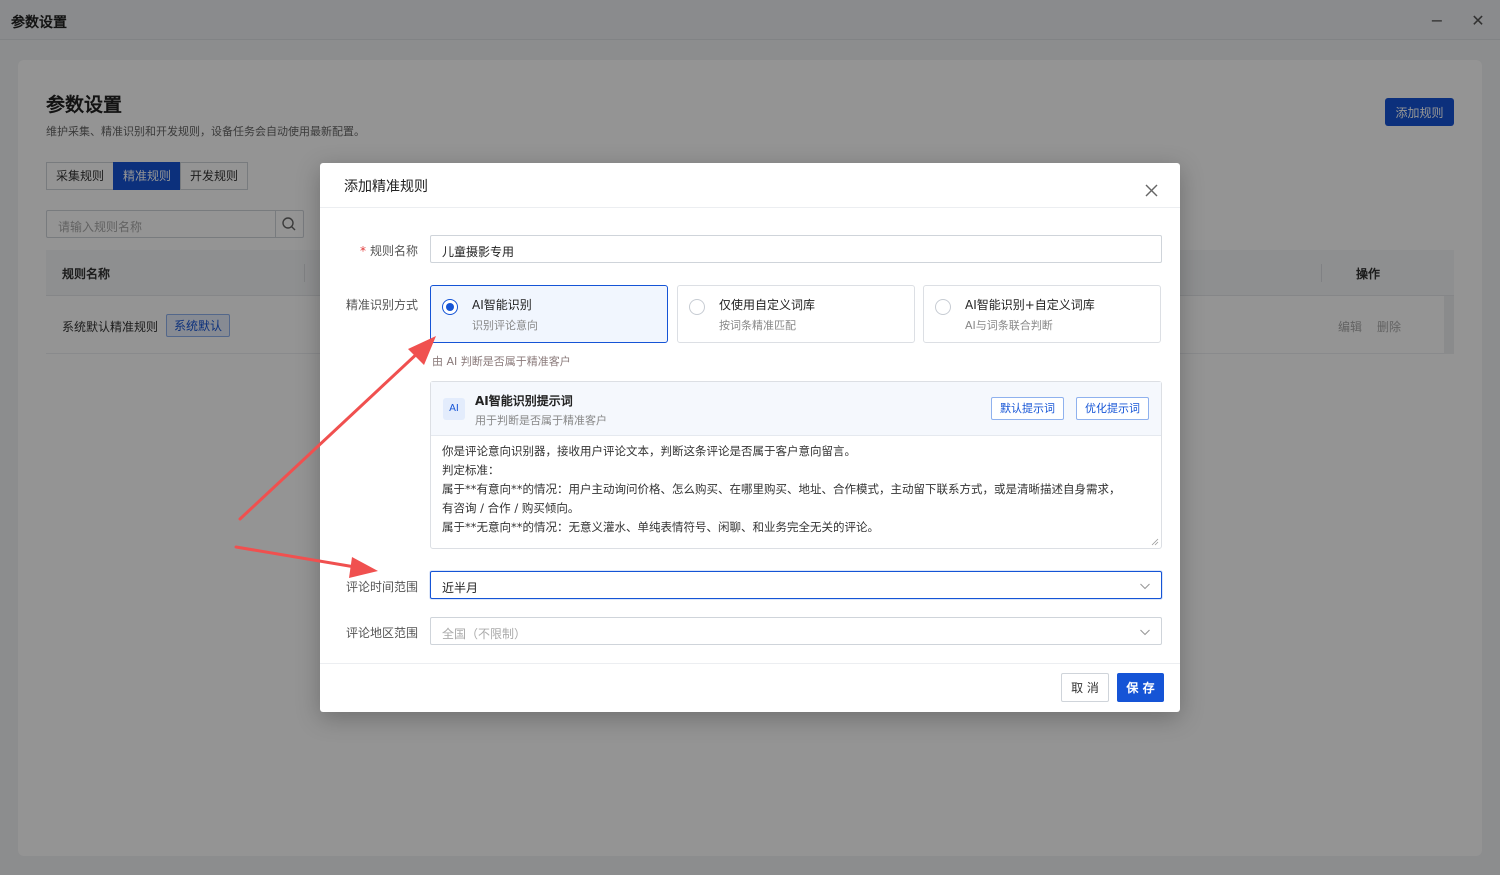  What do you see at coordinates (478, 251) in the screenshot?
I see `rule-name-value: 儿童摄影专用` at bounding box center [478, 251].